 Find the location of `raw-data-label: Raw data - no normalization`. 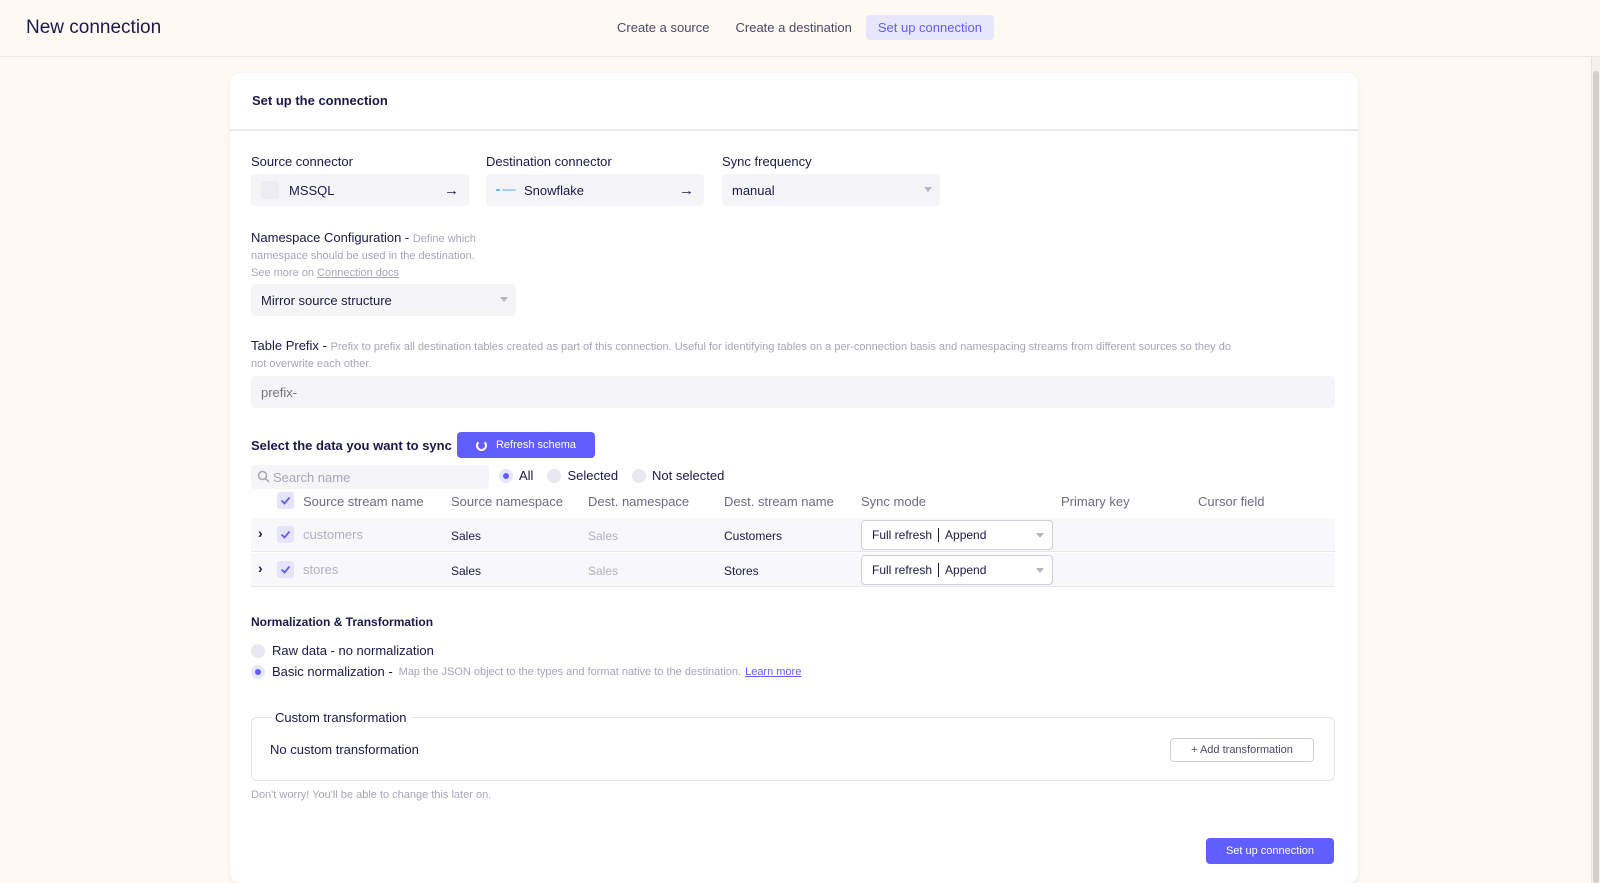

raw-data-label: Raw data - no normalization is located at coordinates (353, 650).